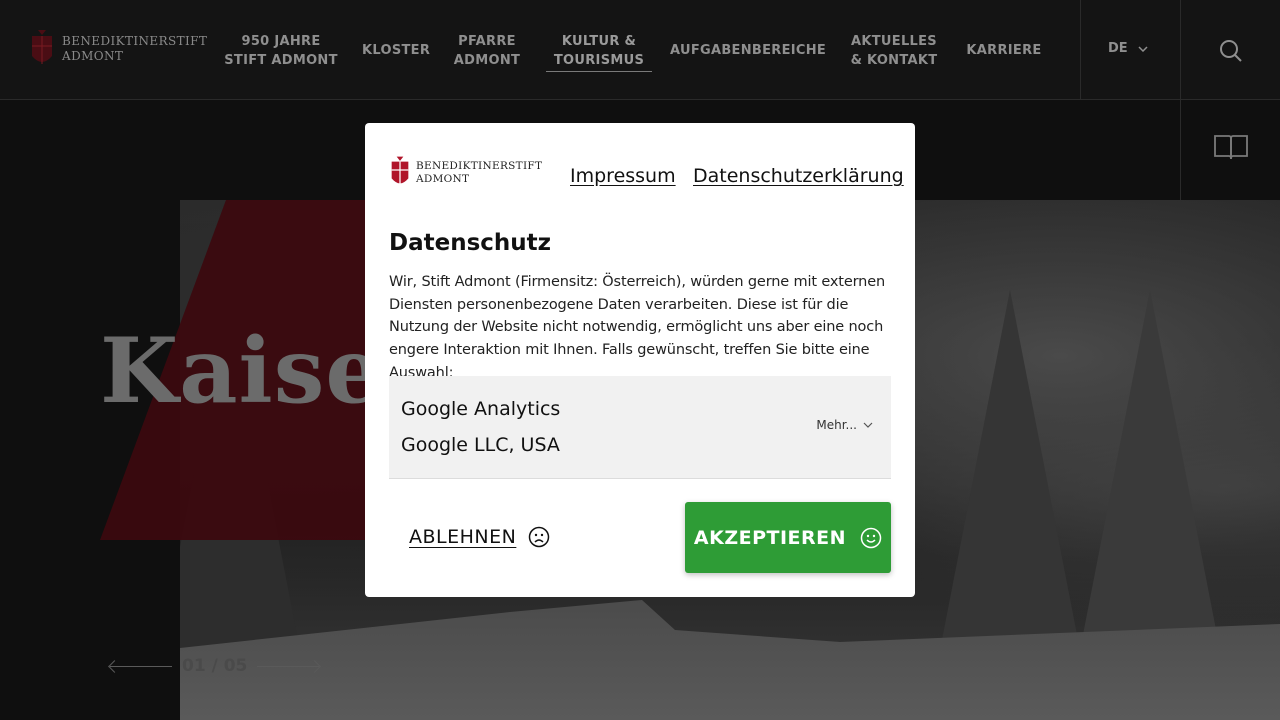 The width and height of the screenshot is (1280, 720). I want to click on nav-item-karriere: KARRIERE, so click(1004, 50).